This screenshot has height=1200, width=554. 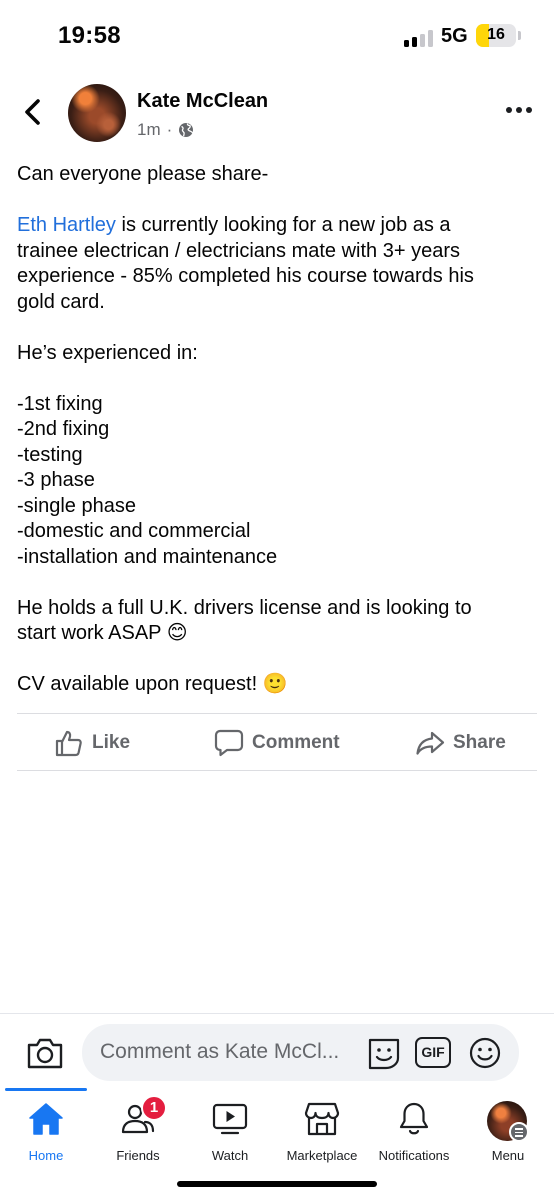 I want to click on composer-divider, so click(x=277, y=1013).